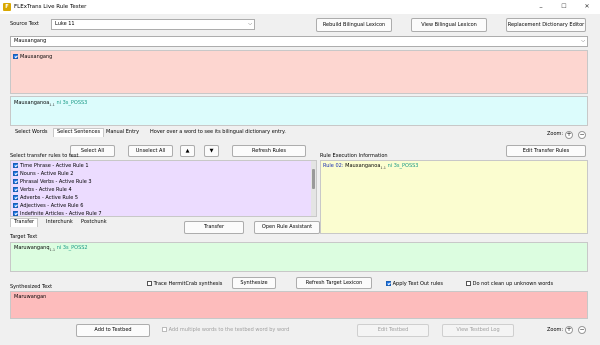  What do you see at coordinates (287, 227) in the screenshot?
I see `open-rule-assistant-button: Open Rule Assistant` at bounding box center [287, 227].